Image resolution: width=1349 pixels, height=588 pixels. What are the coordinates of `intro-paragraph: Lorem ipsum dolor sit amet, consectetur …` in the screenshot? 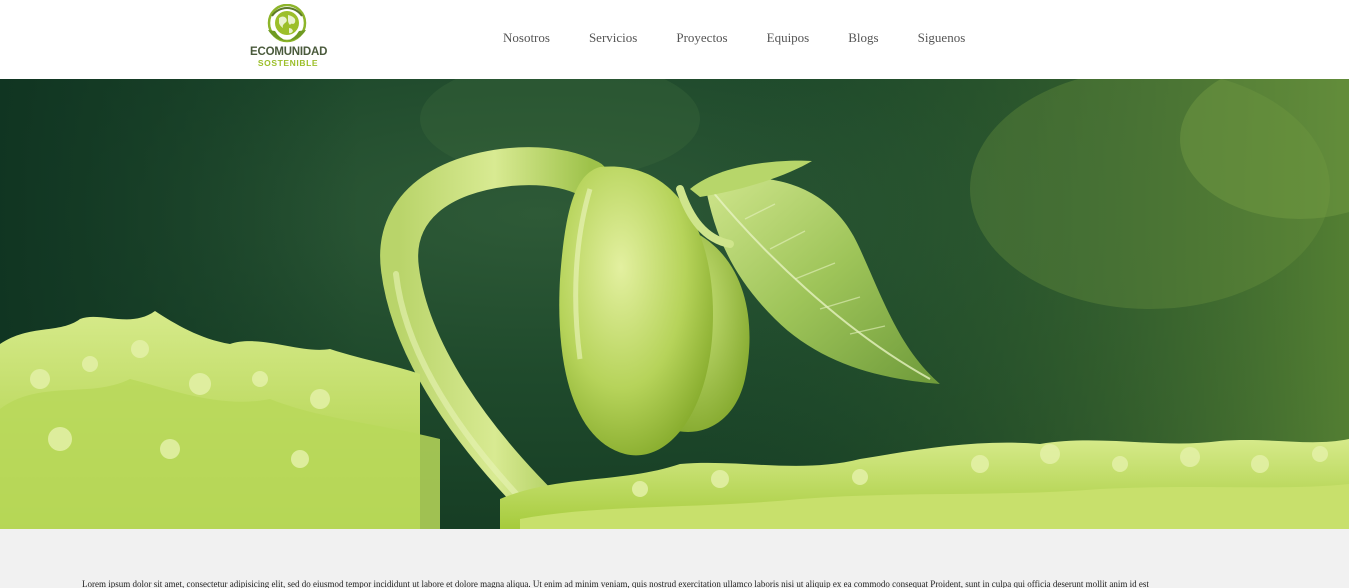 It's located at (615, 583).